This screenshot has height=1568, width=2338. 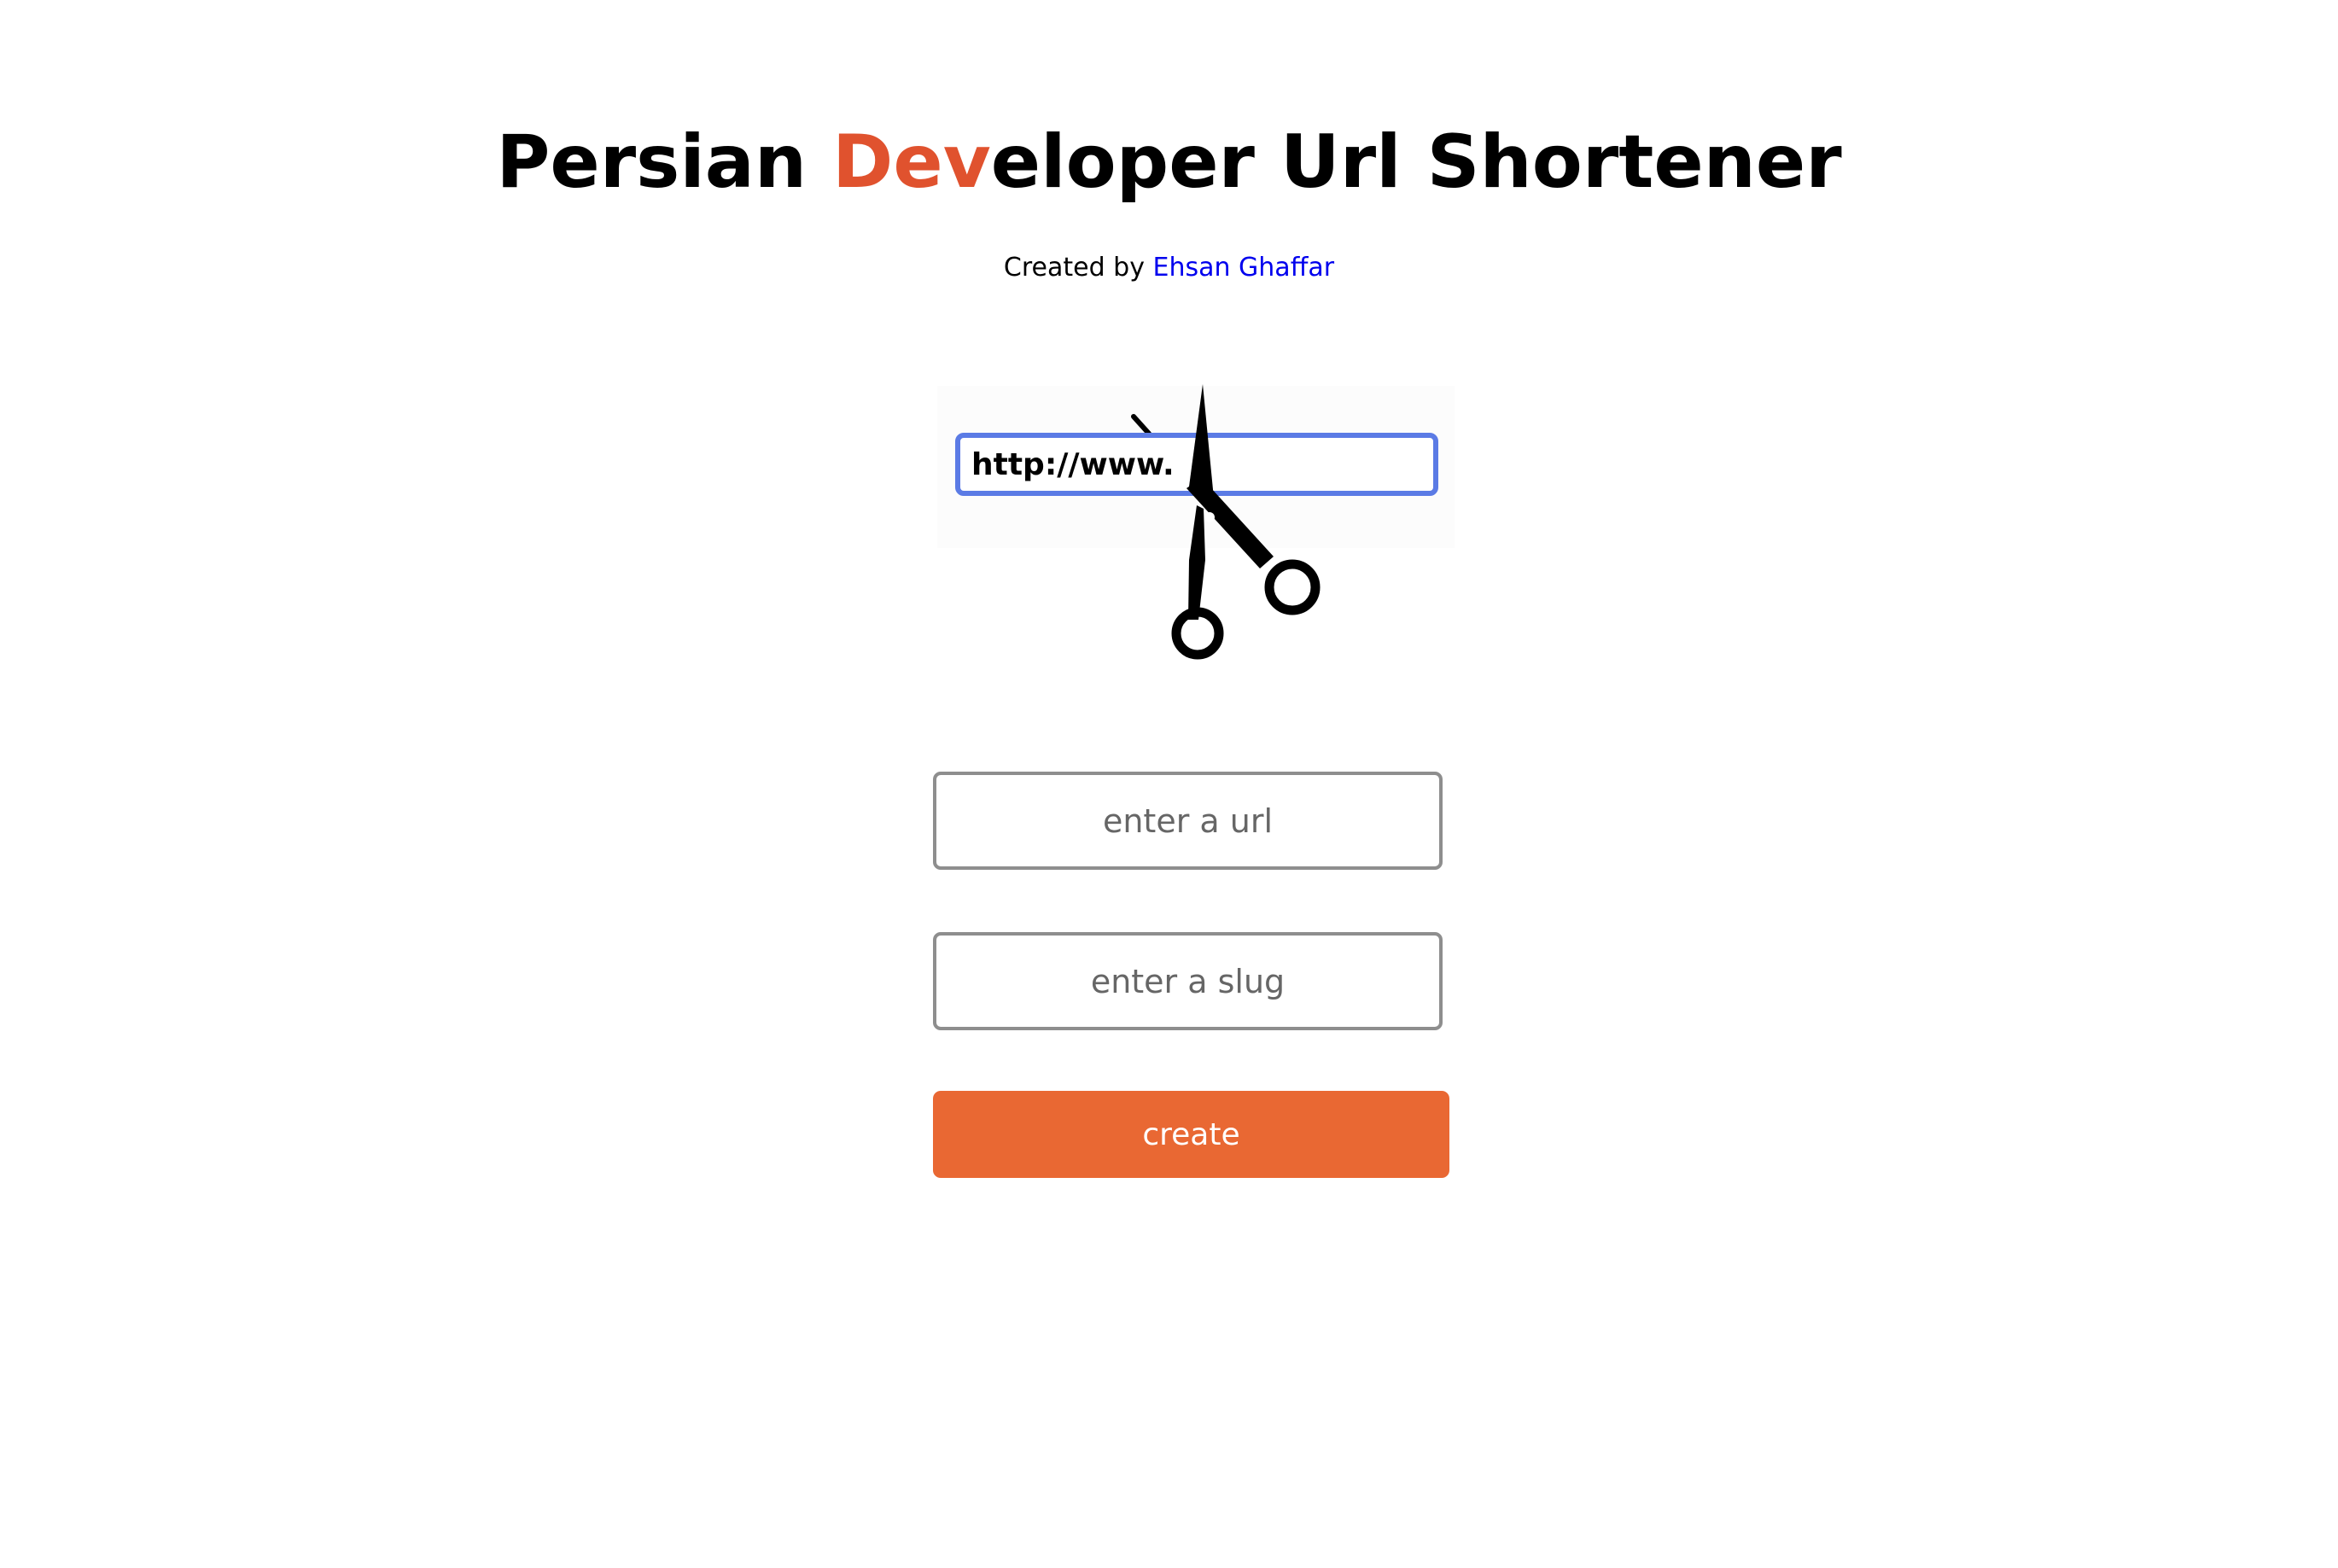 What do you see at coordinates (664, 162) in the screenshot?
I see `title-prefix: Persian` at bounding box center [664, 162].